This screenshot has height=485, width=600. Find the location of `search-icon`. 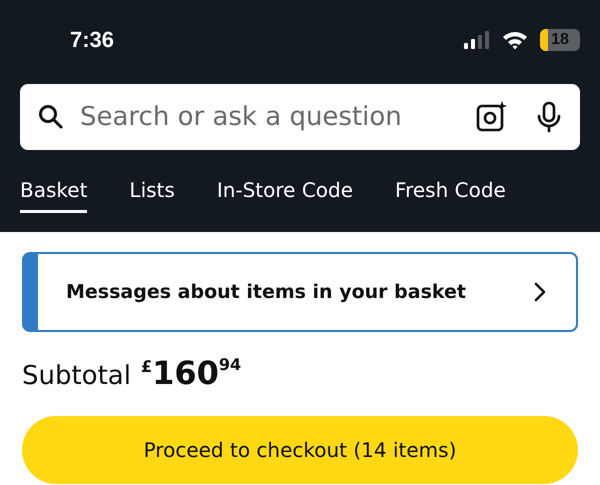

search-icon is located at coordinates (51, 117).